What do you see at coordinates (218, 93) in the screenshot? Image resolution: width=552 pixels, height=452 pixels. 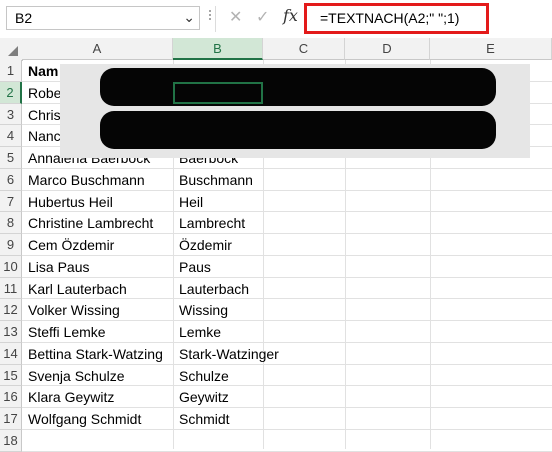 I see `active-cell-b2` at bounding box center [218, 93].